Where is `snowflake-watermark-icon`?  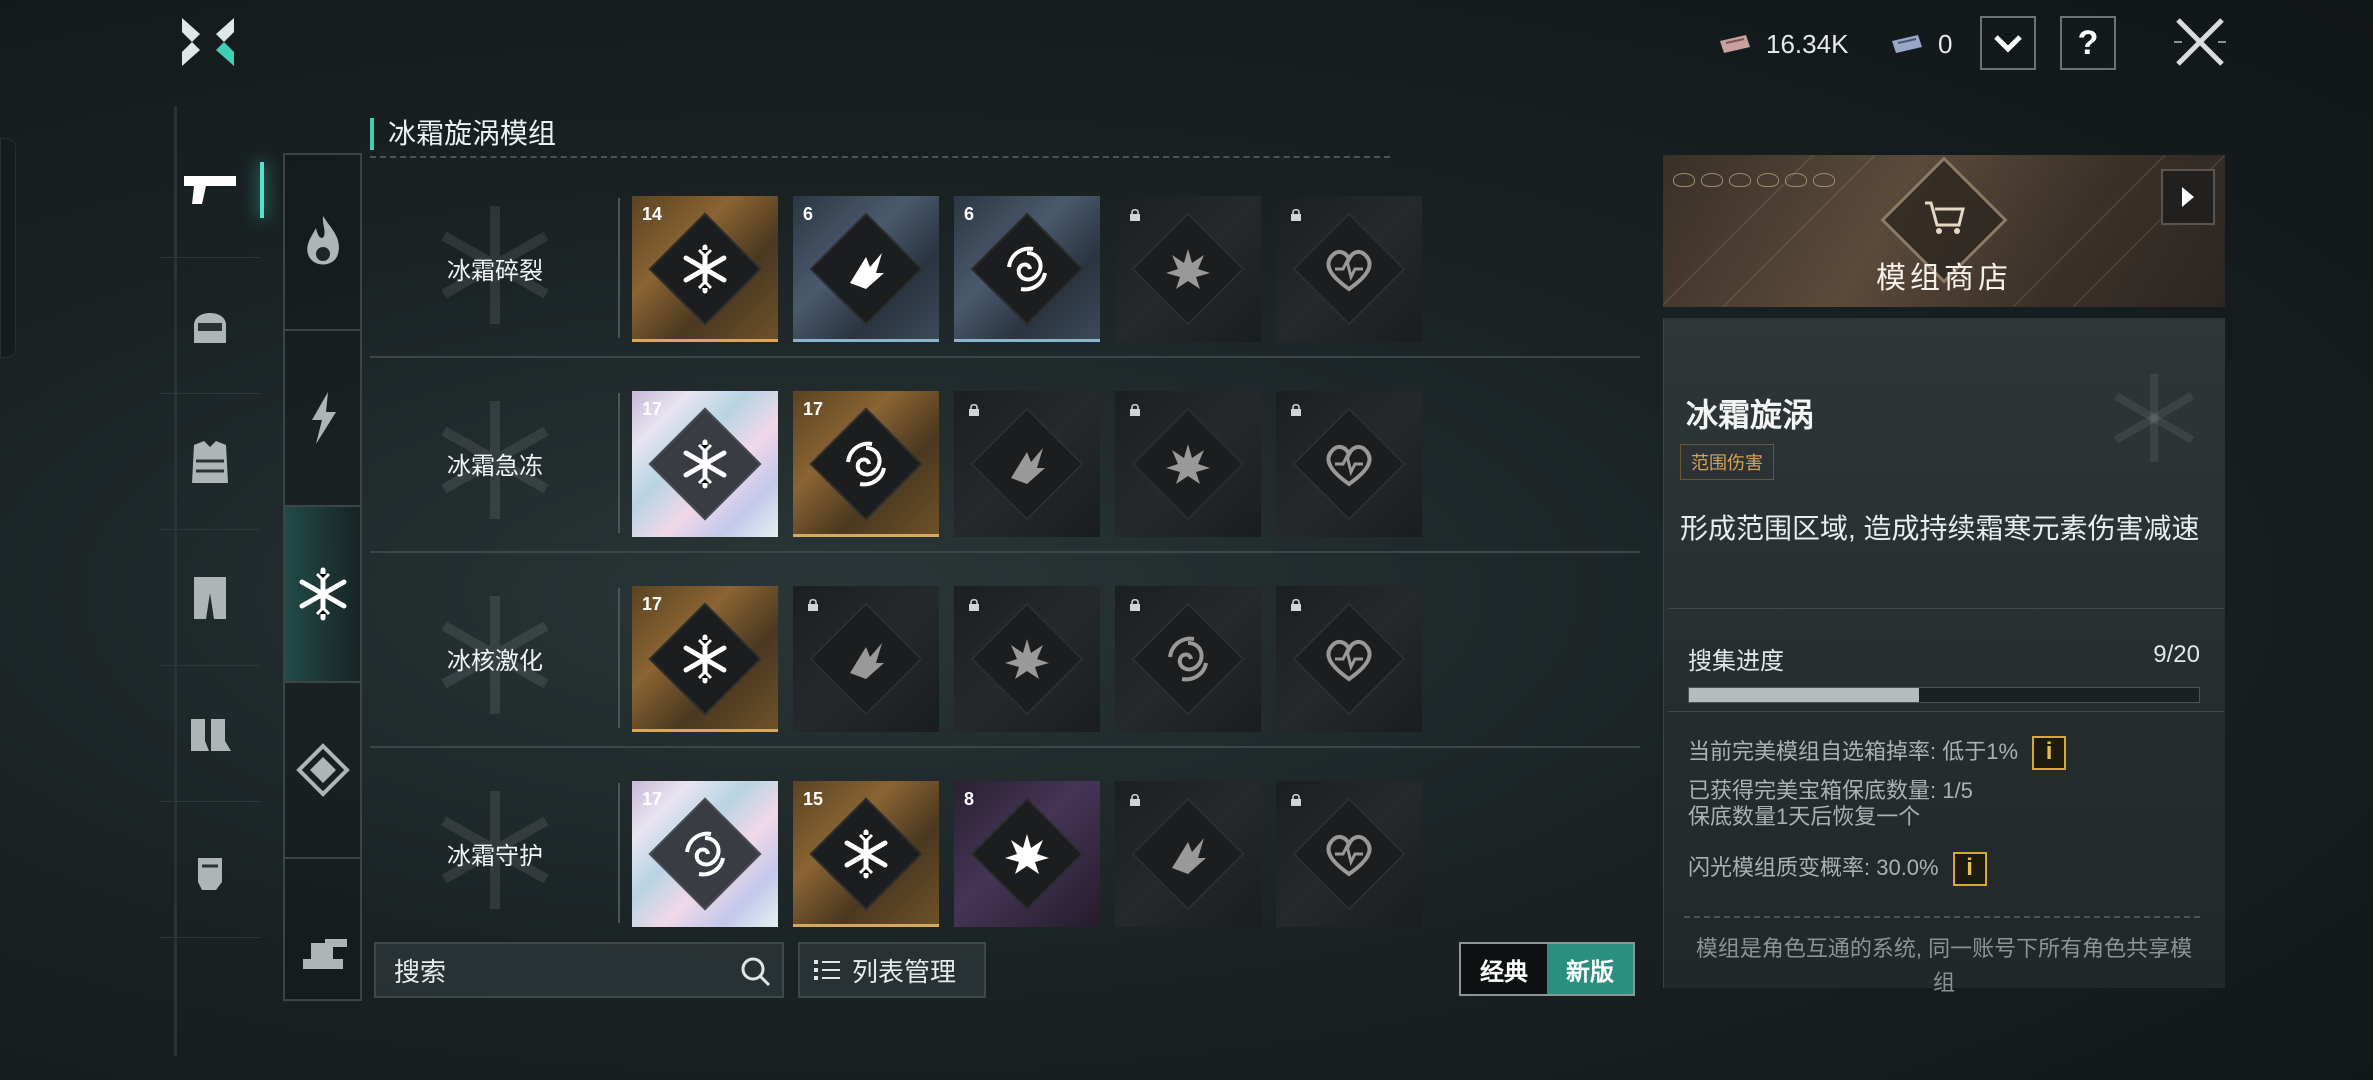
snowflake-watermark-icon is located at coordinates (2154, 418).